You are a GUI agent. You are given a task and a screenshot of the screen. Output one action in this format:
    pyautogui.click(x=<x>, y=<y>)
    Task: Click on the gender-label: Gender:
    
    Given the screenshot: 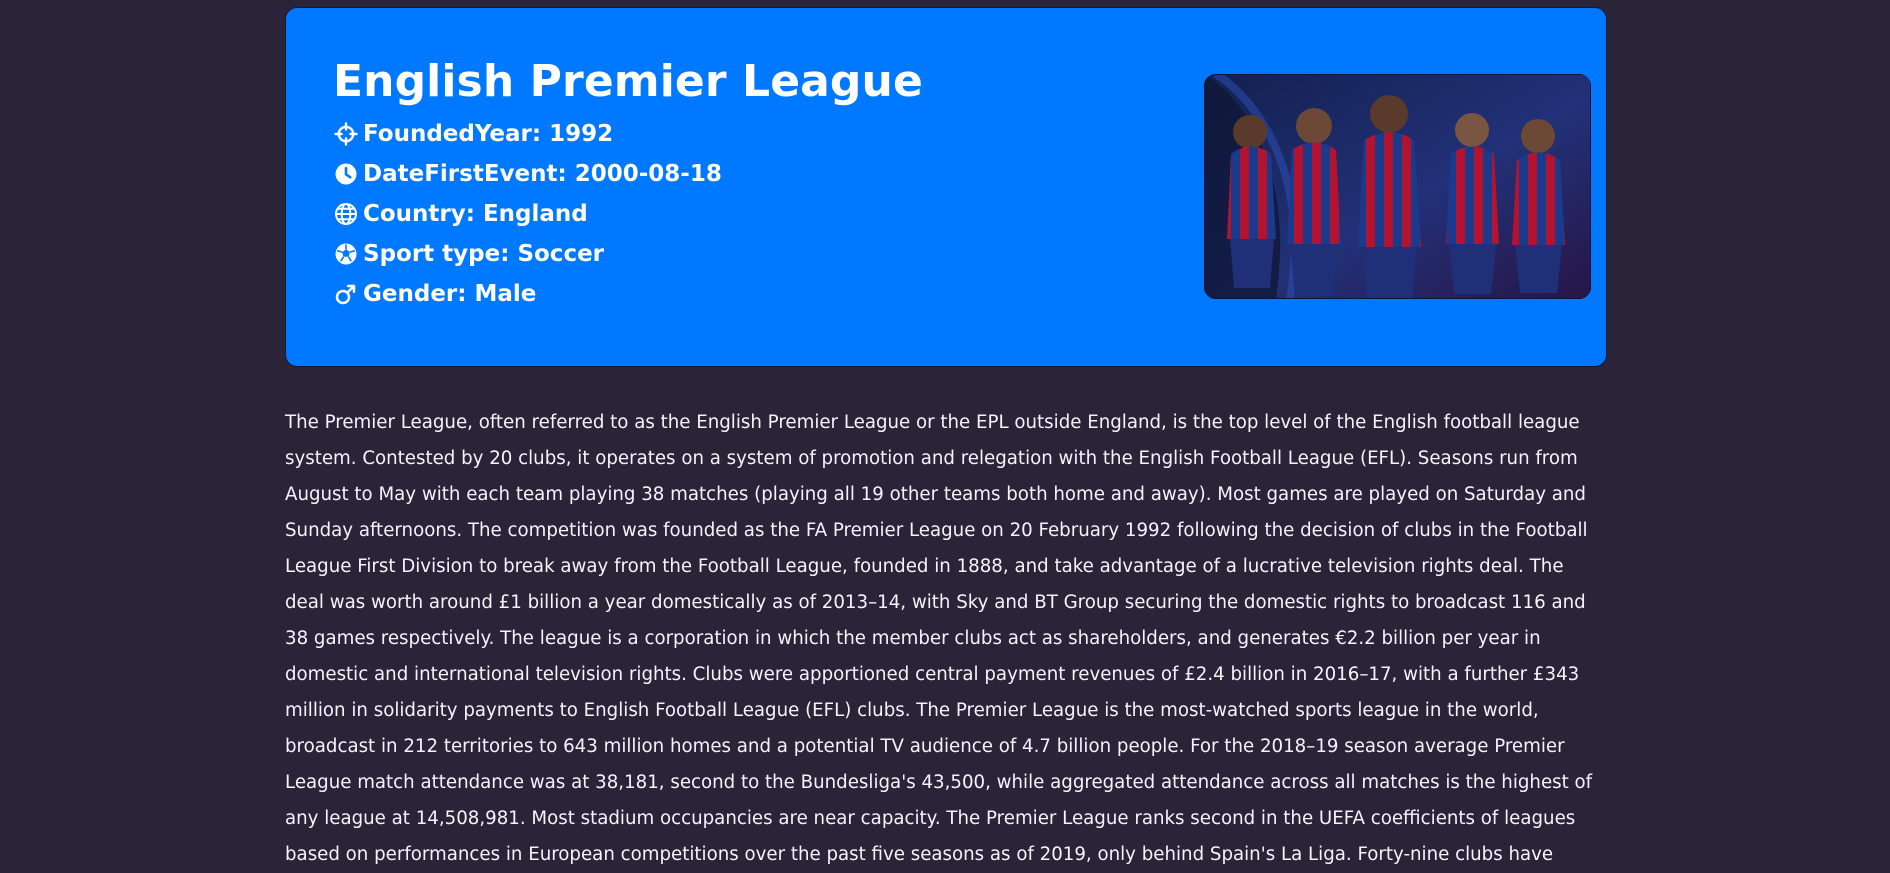 What is the action you would take?
    pyautogui.click(x=415, y=294)
    